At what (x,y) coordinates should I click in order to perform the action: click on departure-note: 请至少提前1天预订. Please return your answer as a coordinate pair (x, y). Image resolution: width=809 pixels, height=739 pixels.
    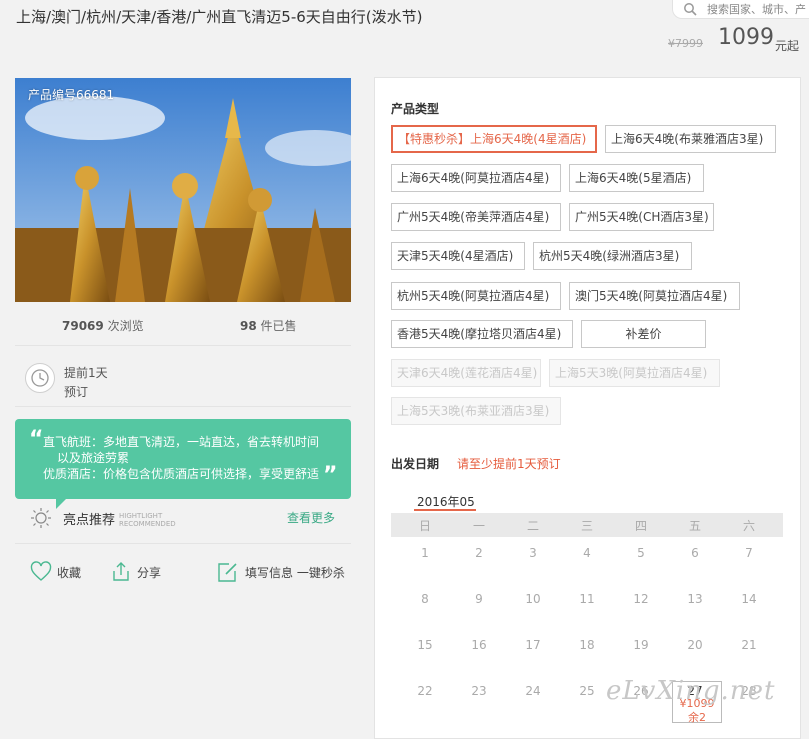
    Looking at the image, I should click on (509, 464).